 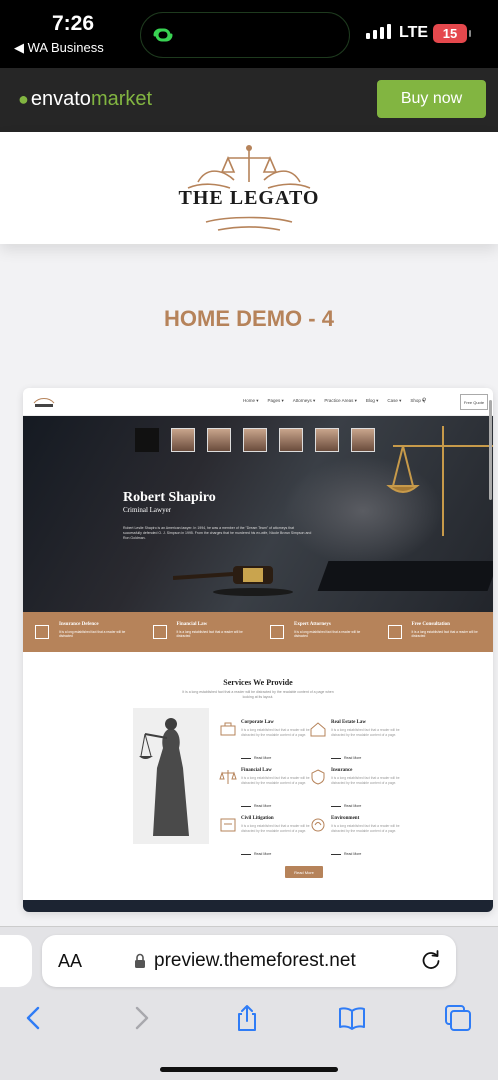 What do you see at coordinates (258, 682) in the screenshot?
I see `services-title: Services We Provide` at bounding box center [258, 682].